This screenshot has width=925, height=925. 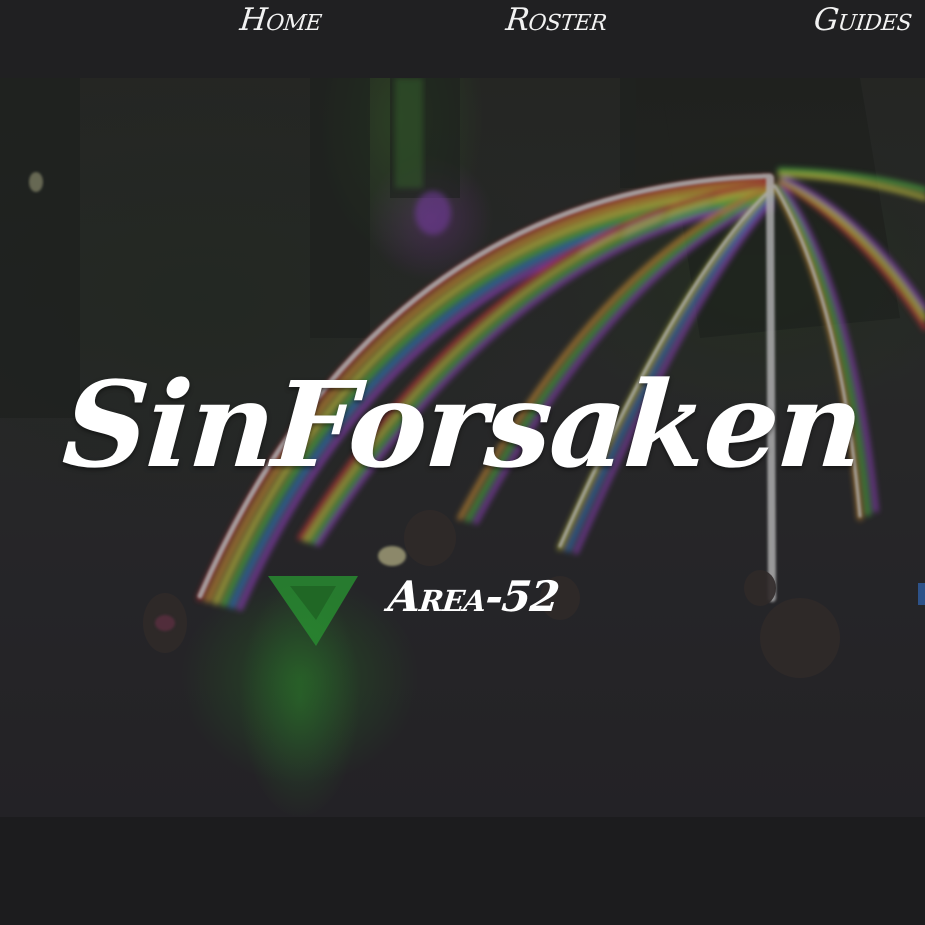 I want to click on nav-link-guides: Guides, so click(x=863, y=20).